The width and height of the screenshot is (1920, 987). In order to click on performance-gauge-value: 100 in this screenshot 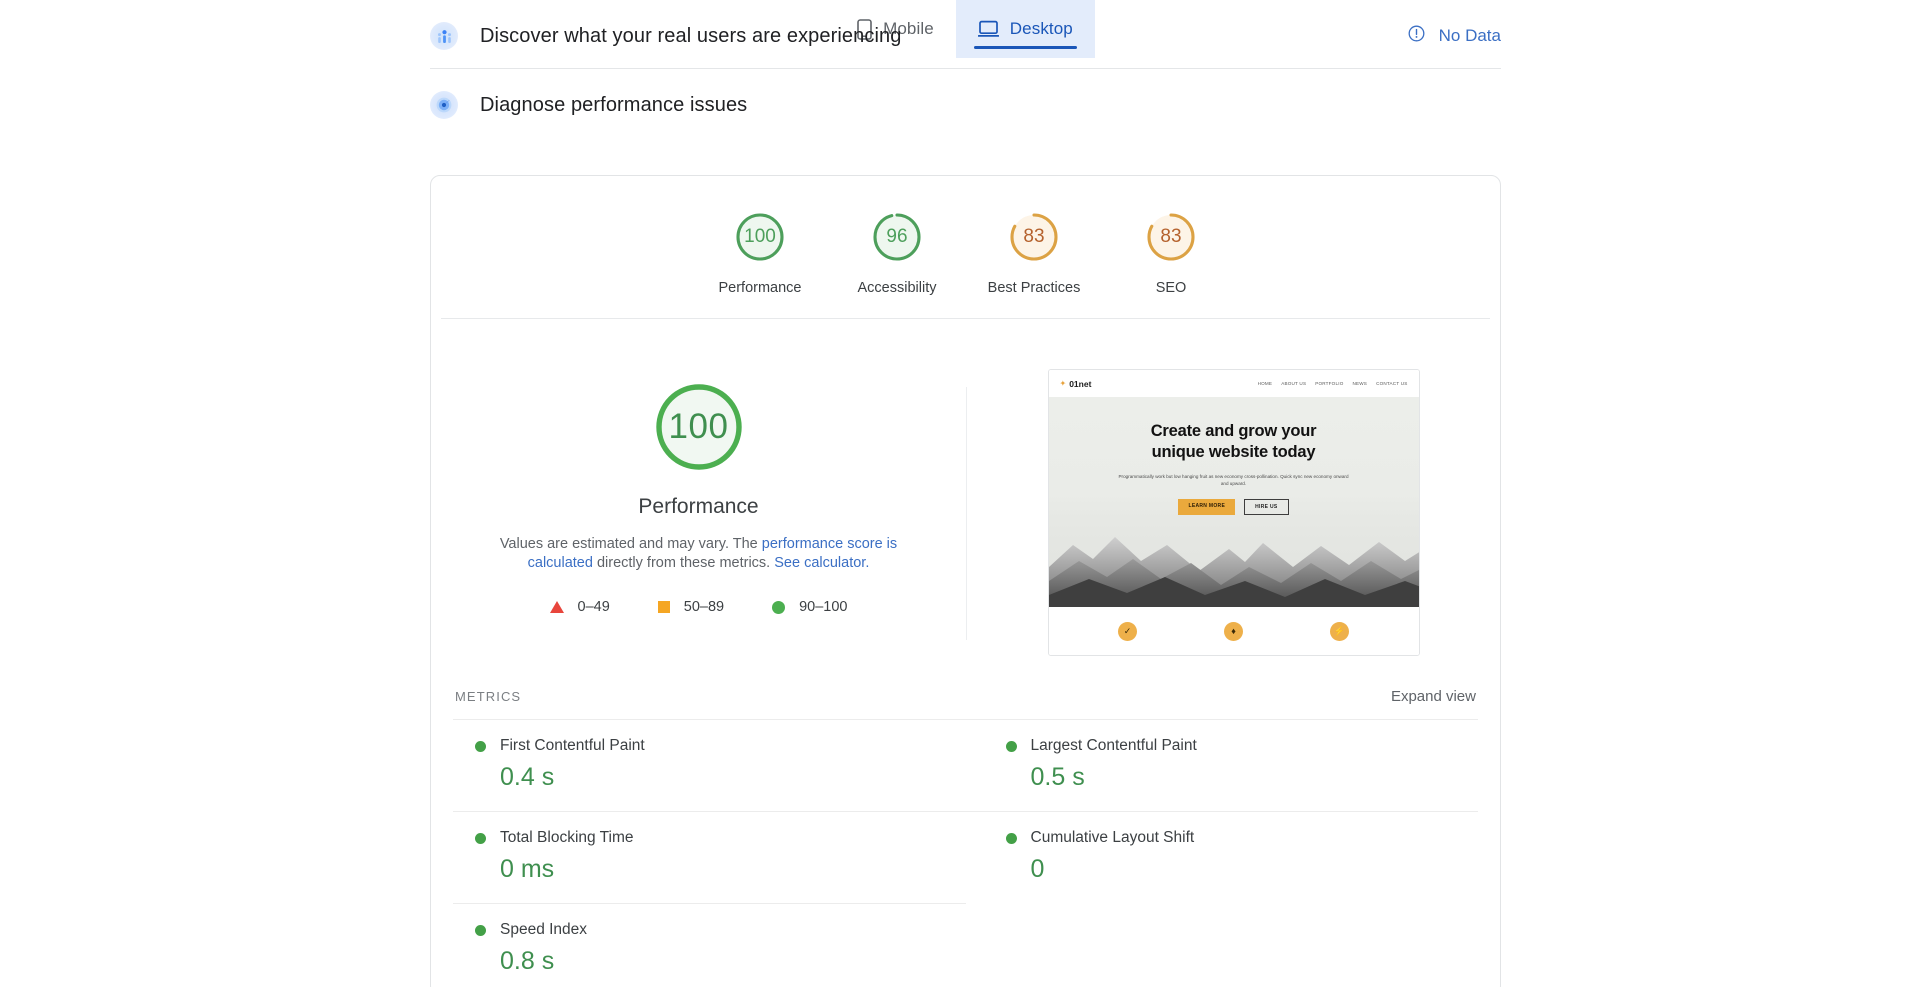, I will do `click(698, 426)`.